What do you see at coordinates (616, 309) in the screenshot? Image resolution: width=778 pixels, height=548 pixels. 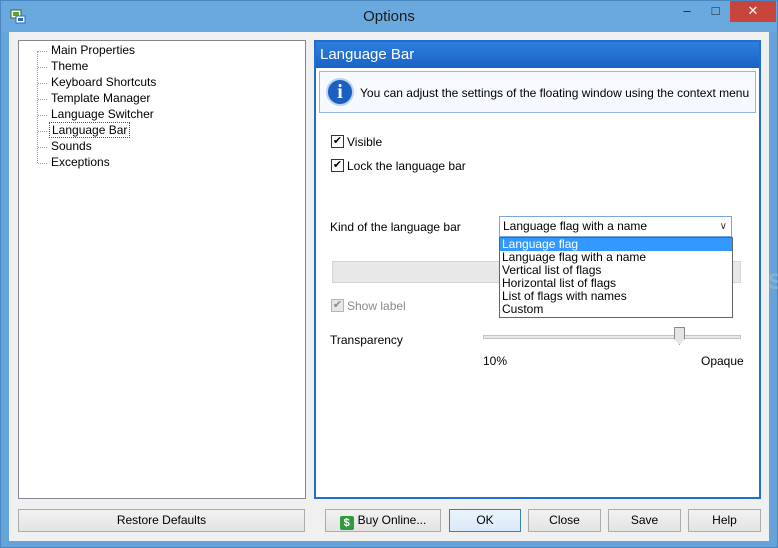 I see `kind-option: Custom` at bounding box center [616, 309].